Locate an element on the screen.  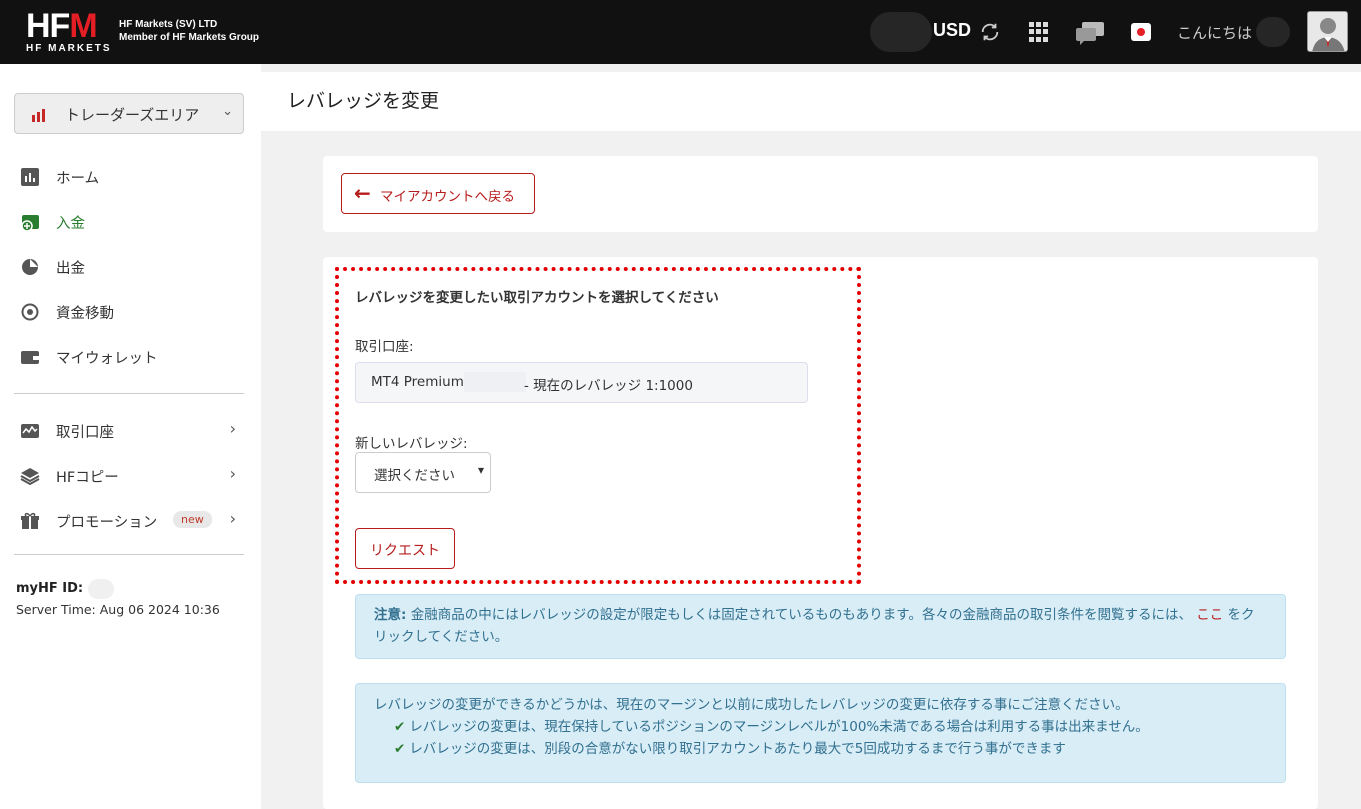
sidebar-item-label: 入金 is located at coordinates (70, 224).